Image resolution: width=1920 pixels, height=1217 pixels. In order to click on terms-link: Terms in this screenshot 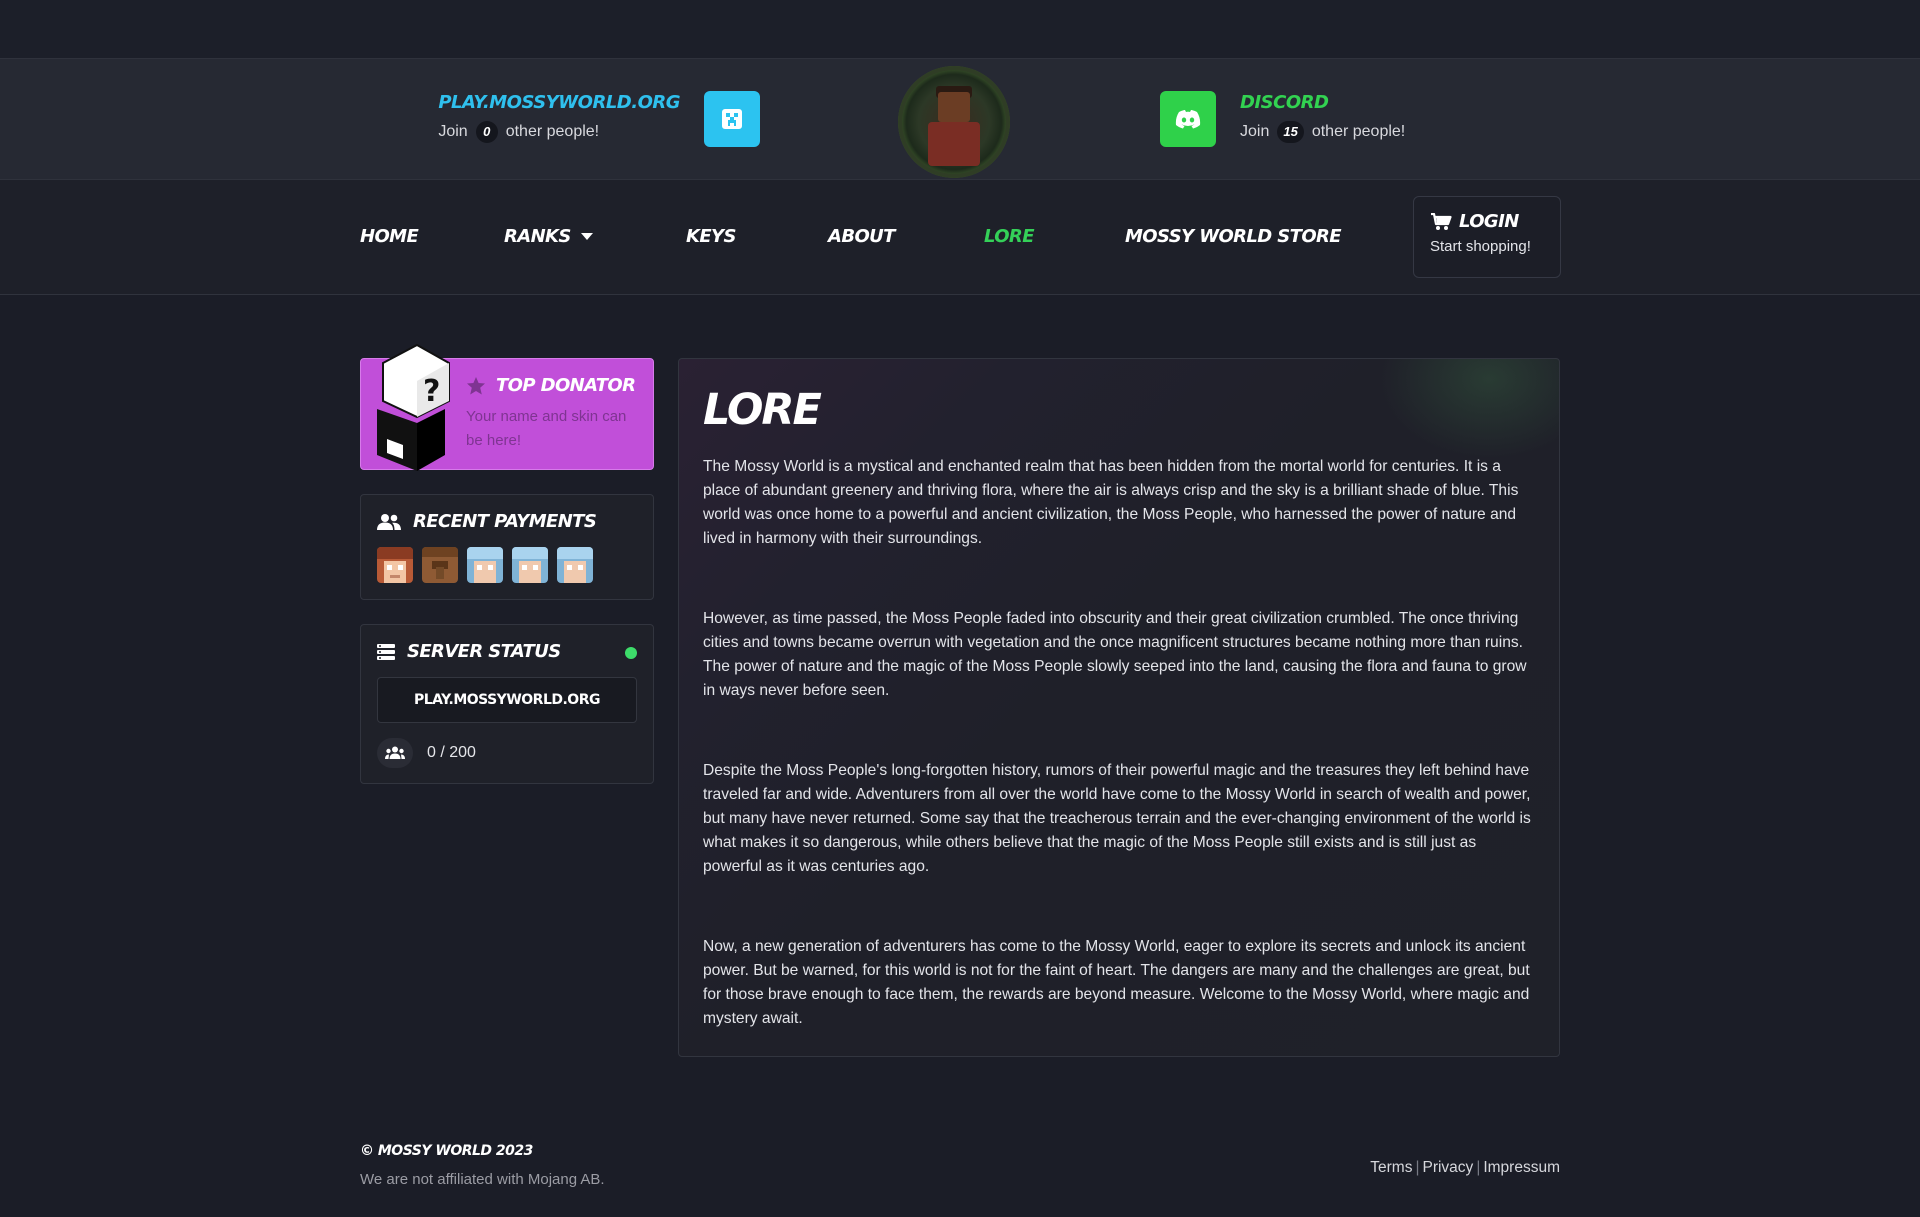, I will do `click(1391, 1167)`.